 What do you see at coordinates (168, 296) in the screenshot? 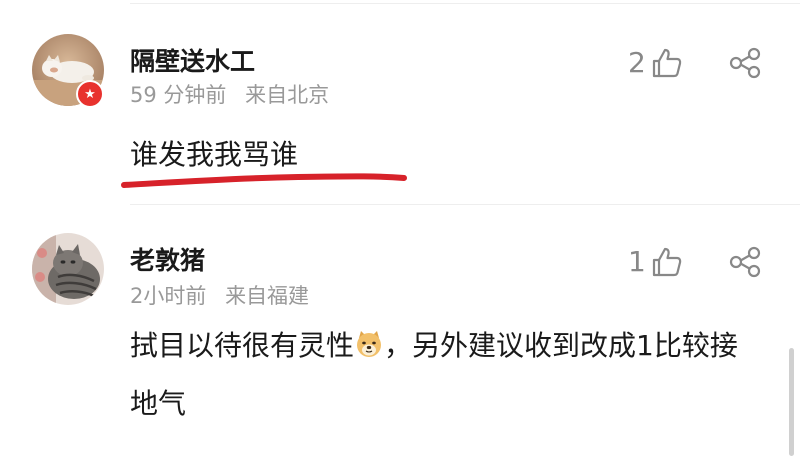
I see `comment-time: 2小时前` at bounding box center [168, 296].